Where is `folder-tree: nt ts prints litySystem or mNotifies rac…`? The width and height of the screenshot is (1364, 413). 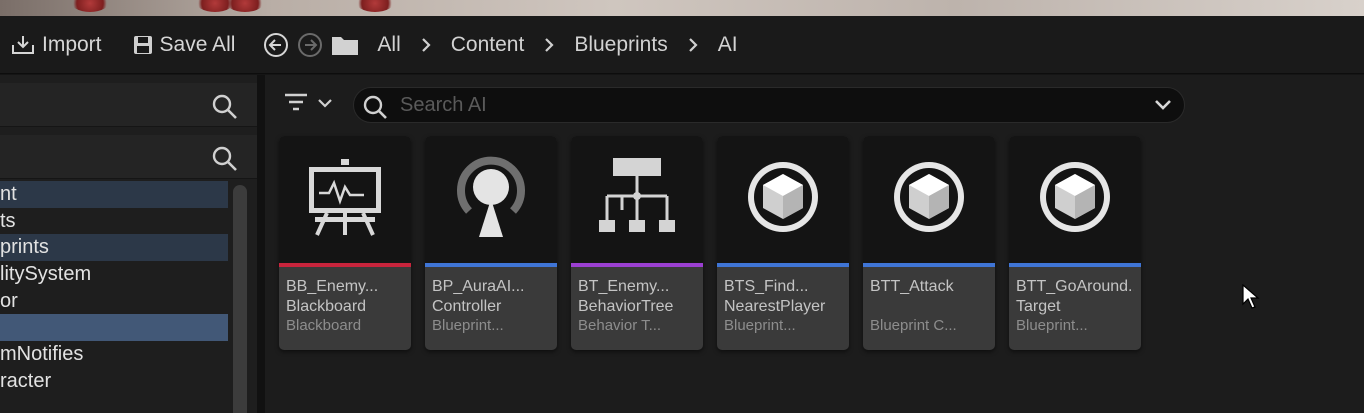 folder-tree: nt ts prints litySystem or mNotifies rac… is located at coordinates (114, 288).